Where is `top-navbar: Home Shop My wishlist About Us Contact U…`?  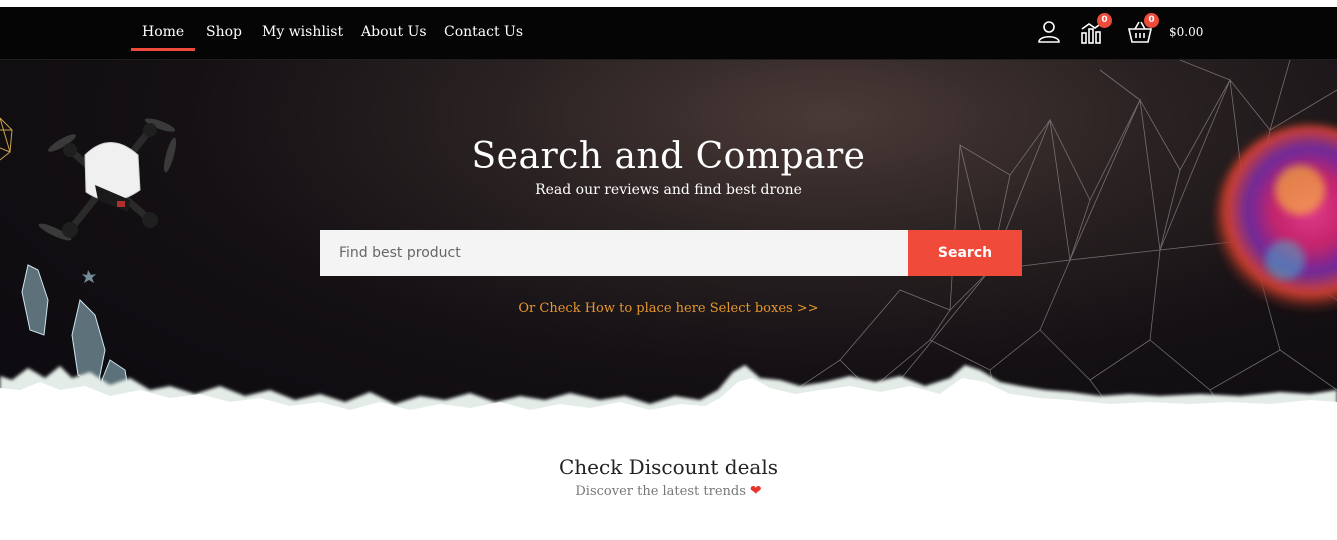 top-navbar: Home Shop My wishlist About Us Contact U… is located at coordinates (668, 33).